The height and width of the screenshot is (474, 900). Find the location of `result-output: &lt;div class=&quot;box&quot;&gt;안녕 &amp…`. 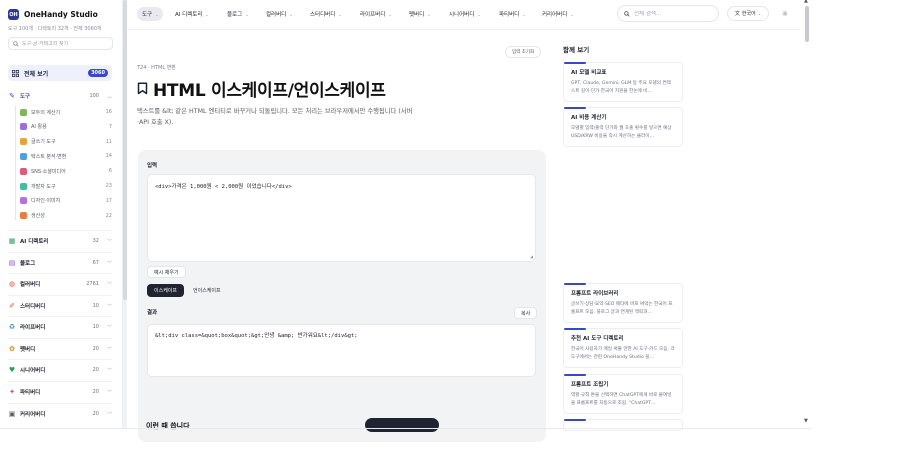

result-output: &lt;div class=&quot;box&quot;&gt;안녕 &amp… is located at coordinates (341, 350).